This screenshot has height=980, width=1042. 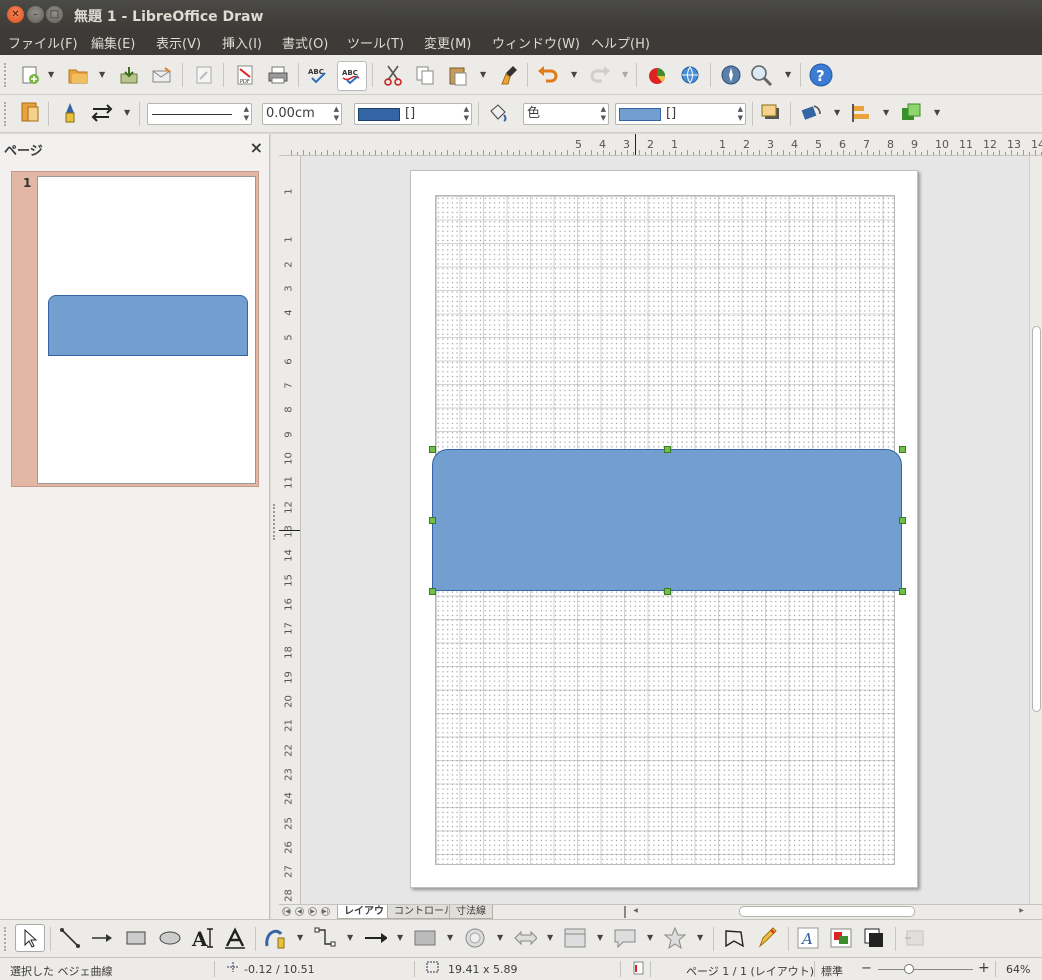 What do you see at coordinates (734, 938) in the screenshot?
I see `points-edit-icon` at bounding box center [734, 938].